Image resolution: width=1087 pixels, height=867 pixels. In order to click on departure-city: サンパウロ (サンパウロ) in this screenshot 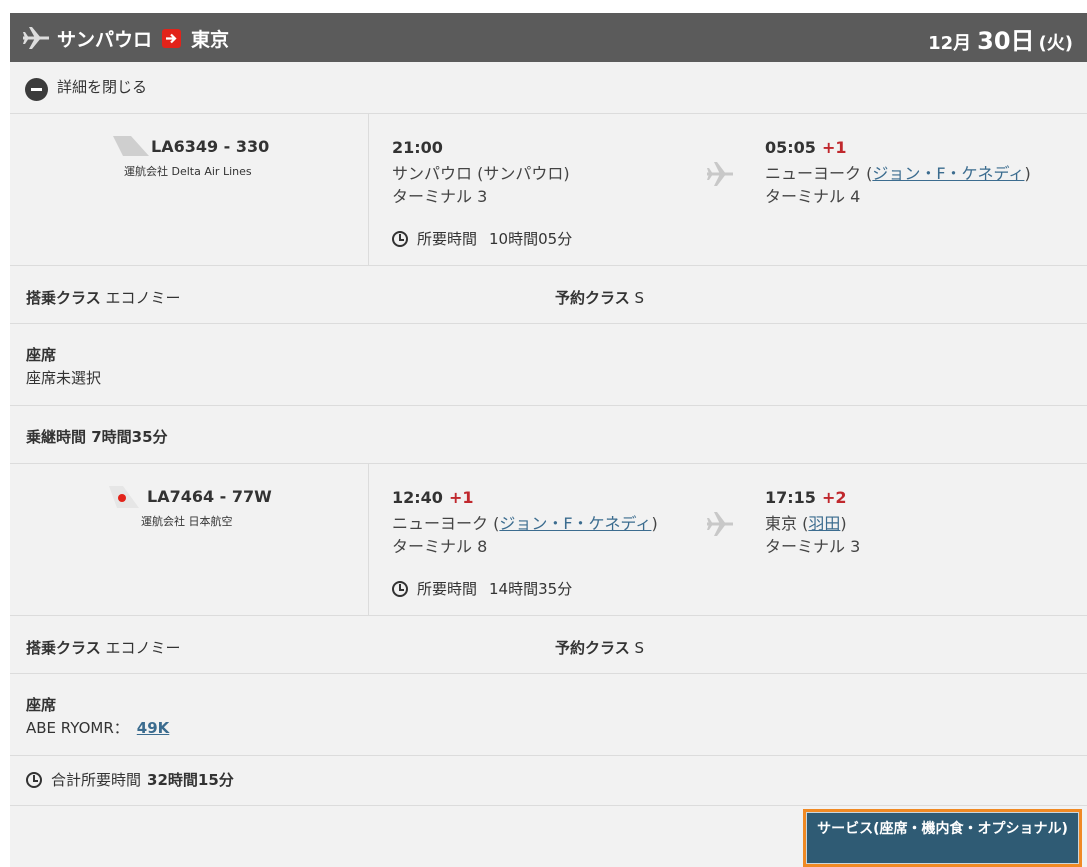, I will do `click(481, 173)`.